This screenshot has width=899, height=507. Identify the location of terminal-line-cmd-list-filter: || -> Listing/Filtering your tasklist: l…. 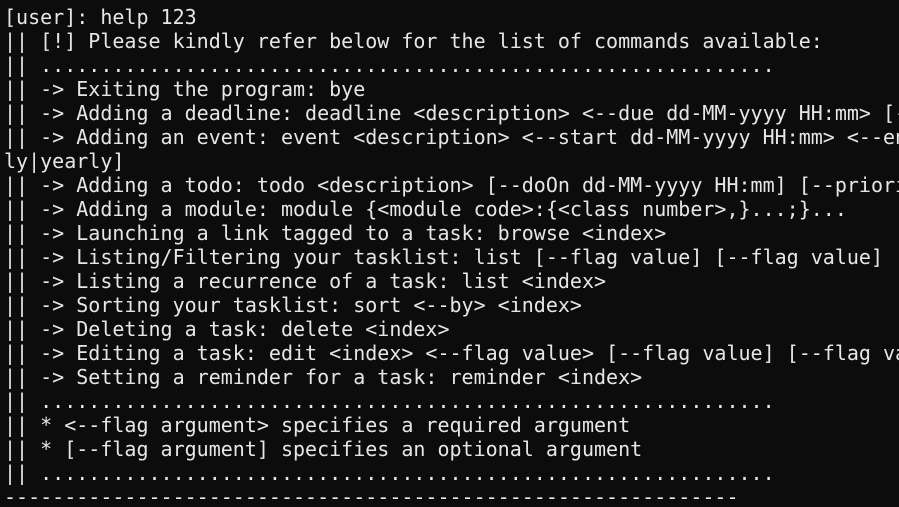
(451, 257).